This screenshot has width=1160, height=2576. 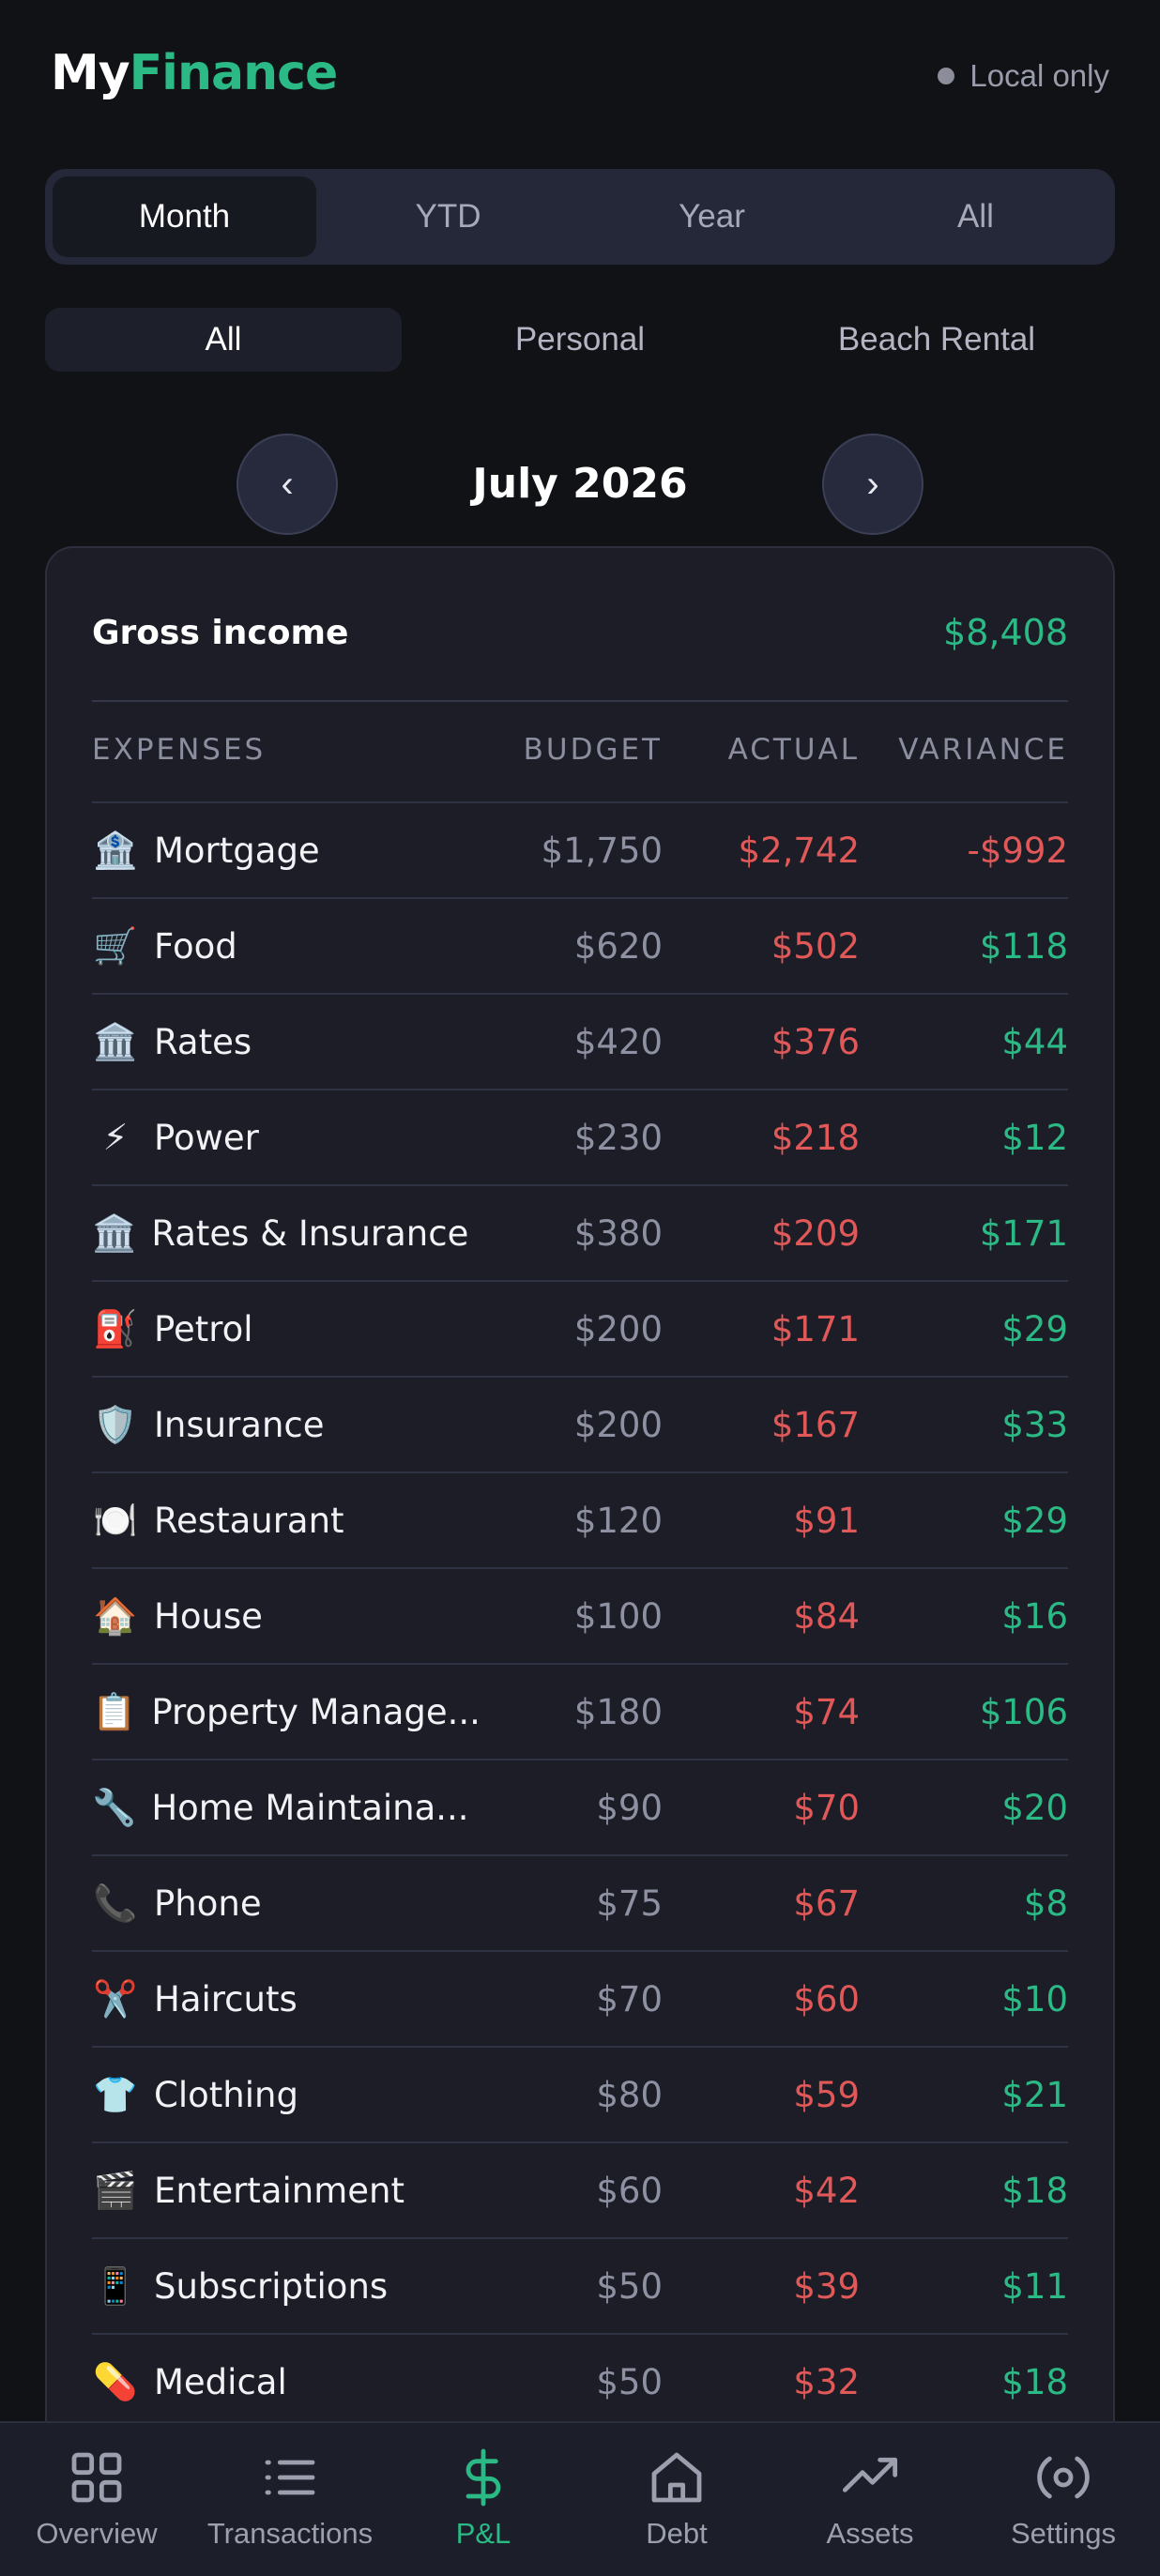 What do you see at coordinates (184, 216) in the screenshot?
I see `tab-month: Month` at bounding box center [184, 216].